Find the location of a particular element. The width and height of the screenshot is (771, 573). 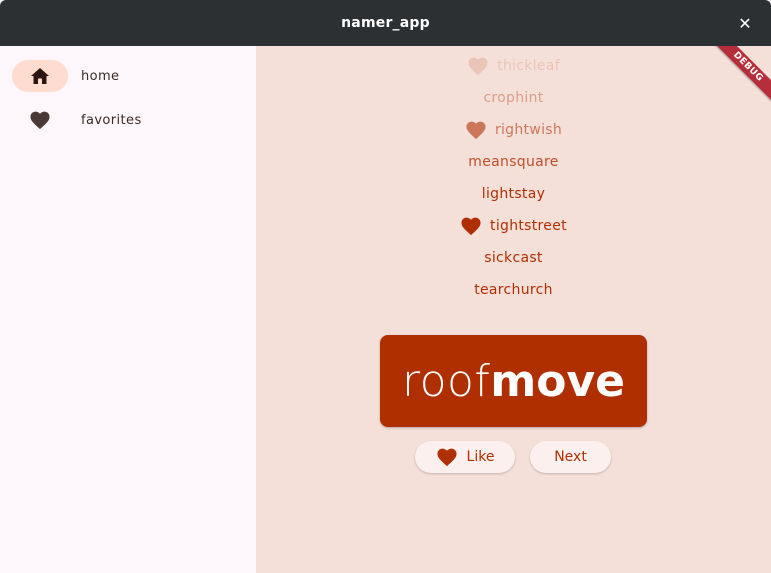

current-pair-card: roof move is located at coordinates (513, 381).